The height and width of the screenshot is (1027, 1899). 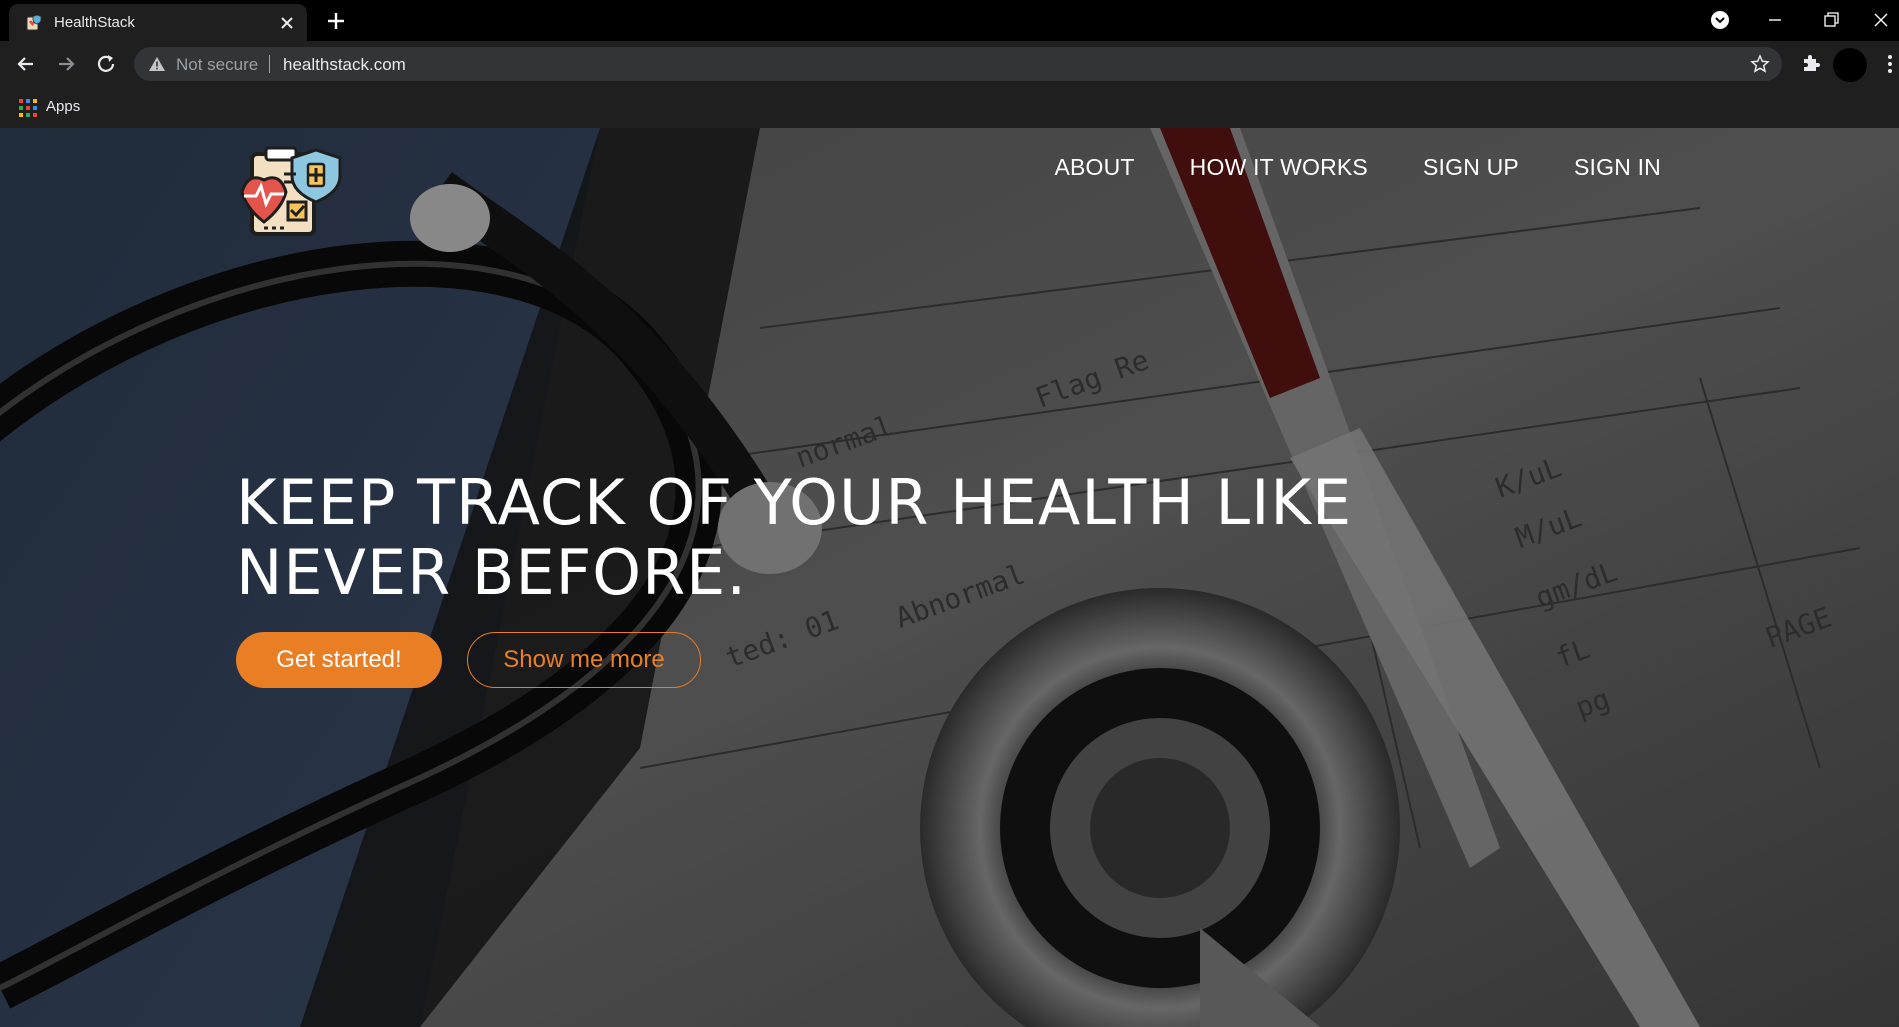 I want to click on health-logo-icon, so click(x=292, y=200).